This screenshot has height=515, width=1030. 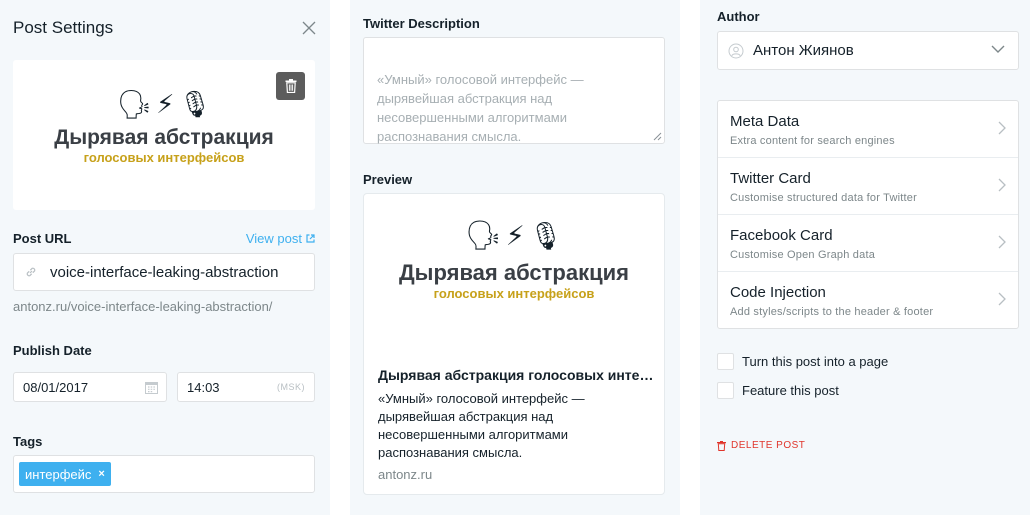 I want to click on calendar-icon, so click(x=151, y=387).